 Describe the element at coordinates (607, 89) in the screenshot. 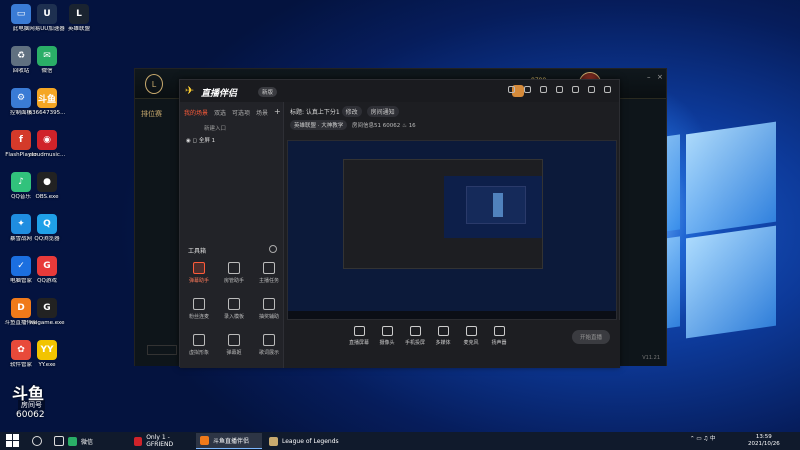

I see `close-icon` at that location.